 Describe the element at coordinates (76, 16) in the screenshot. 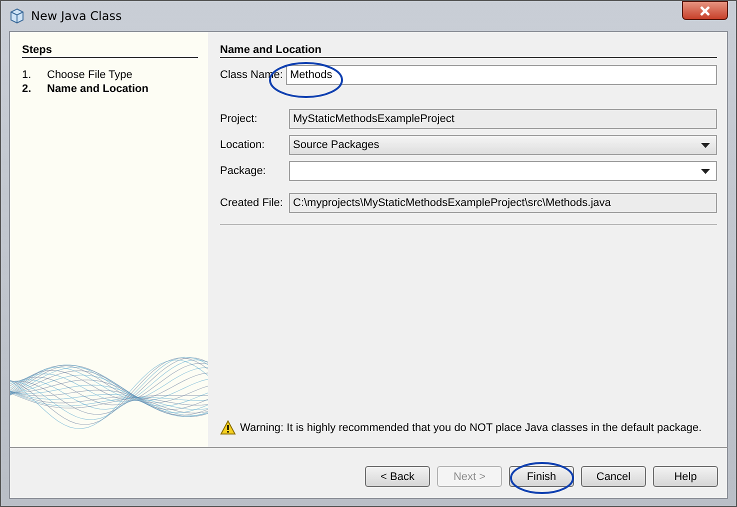

I see `window-title: New Java Class` at that location.